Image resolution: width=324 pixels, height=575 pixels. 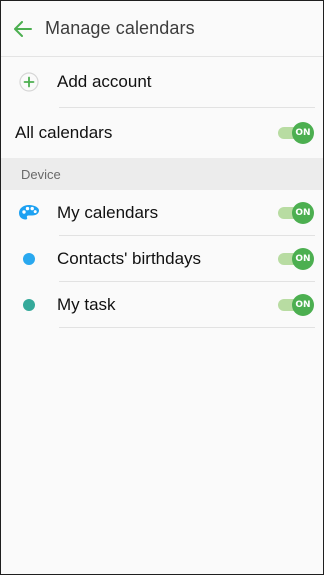 I want to click on divider, so click(x=187, y=327).